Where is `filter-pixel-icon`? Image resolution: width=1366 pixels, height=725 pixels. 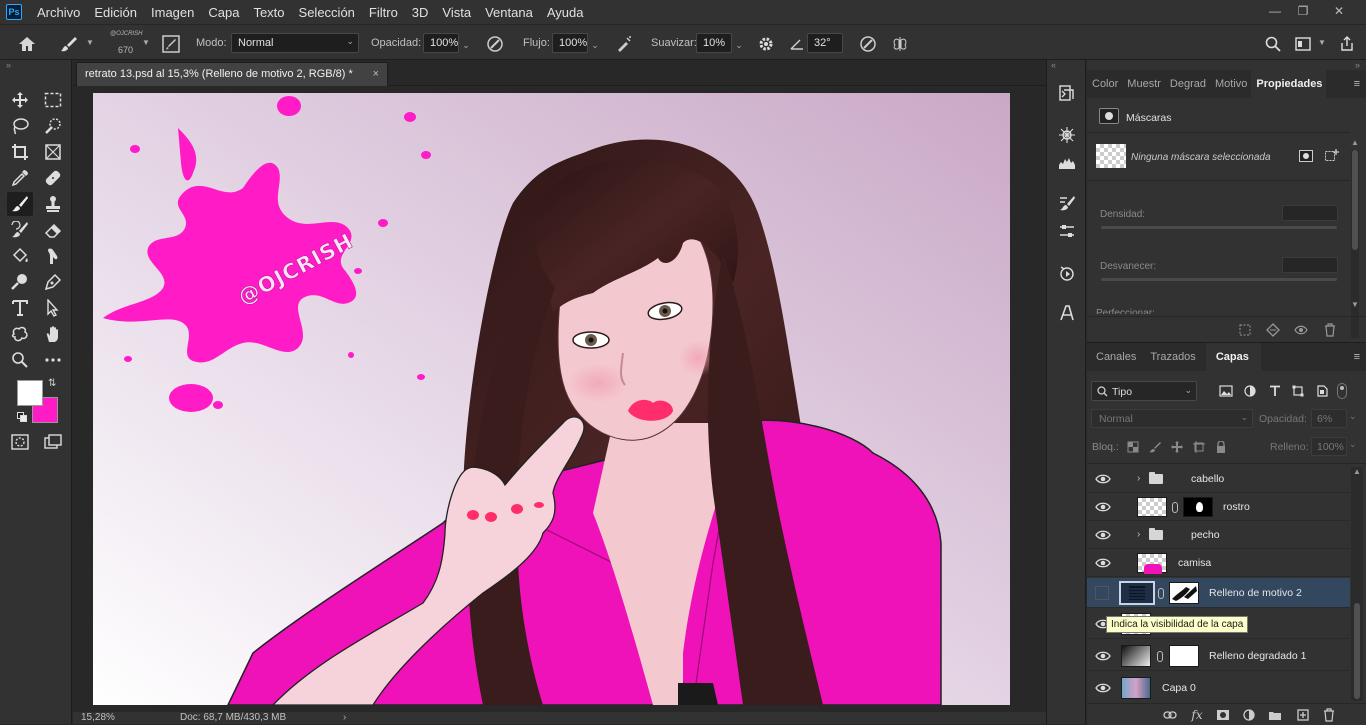
filter-pixel-icon is located at coordinates (1226, 391).